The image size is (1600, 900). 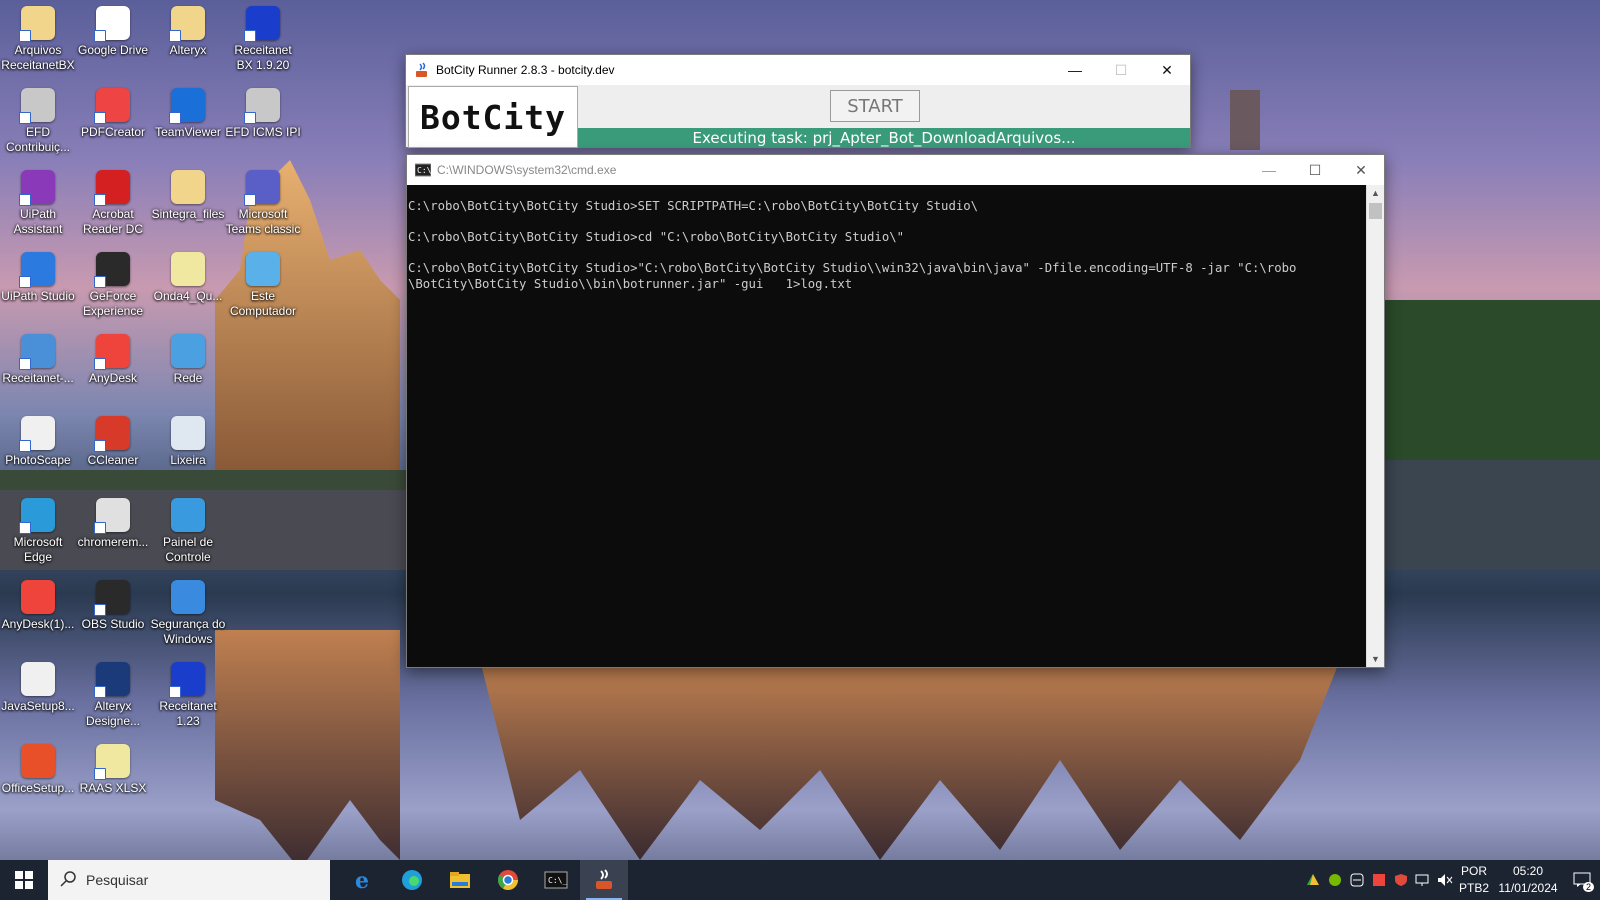 I want to click on clock: 05:20 11/01/2024, so click(x=1528, y=880).